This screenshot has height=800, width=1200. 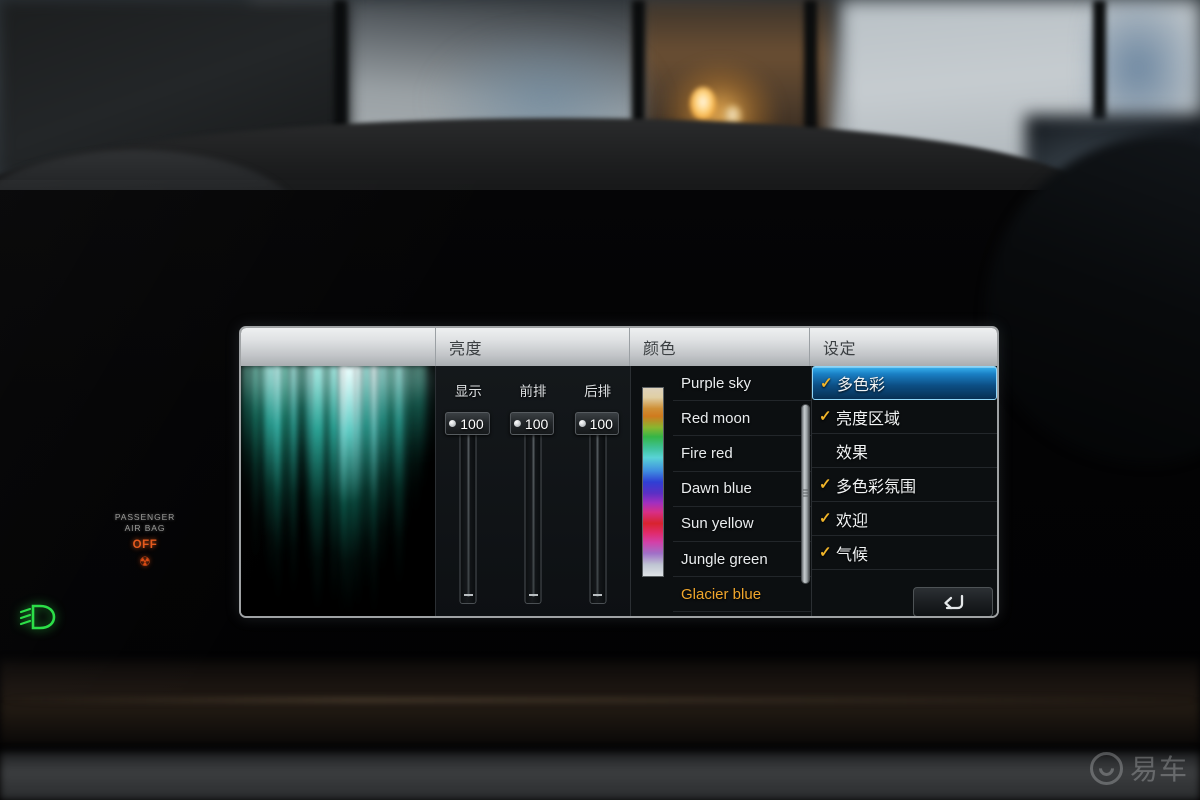 I want to click on back-button, so click(x=953, y=601).